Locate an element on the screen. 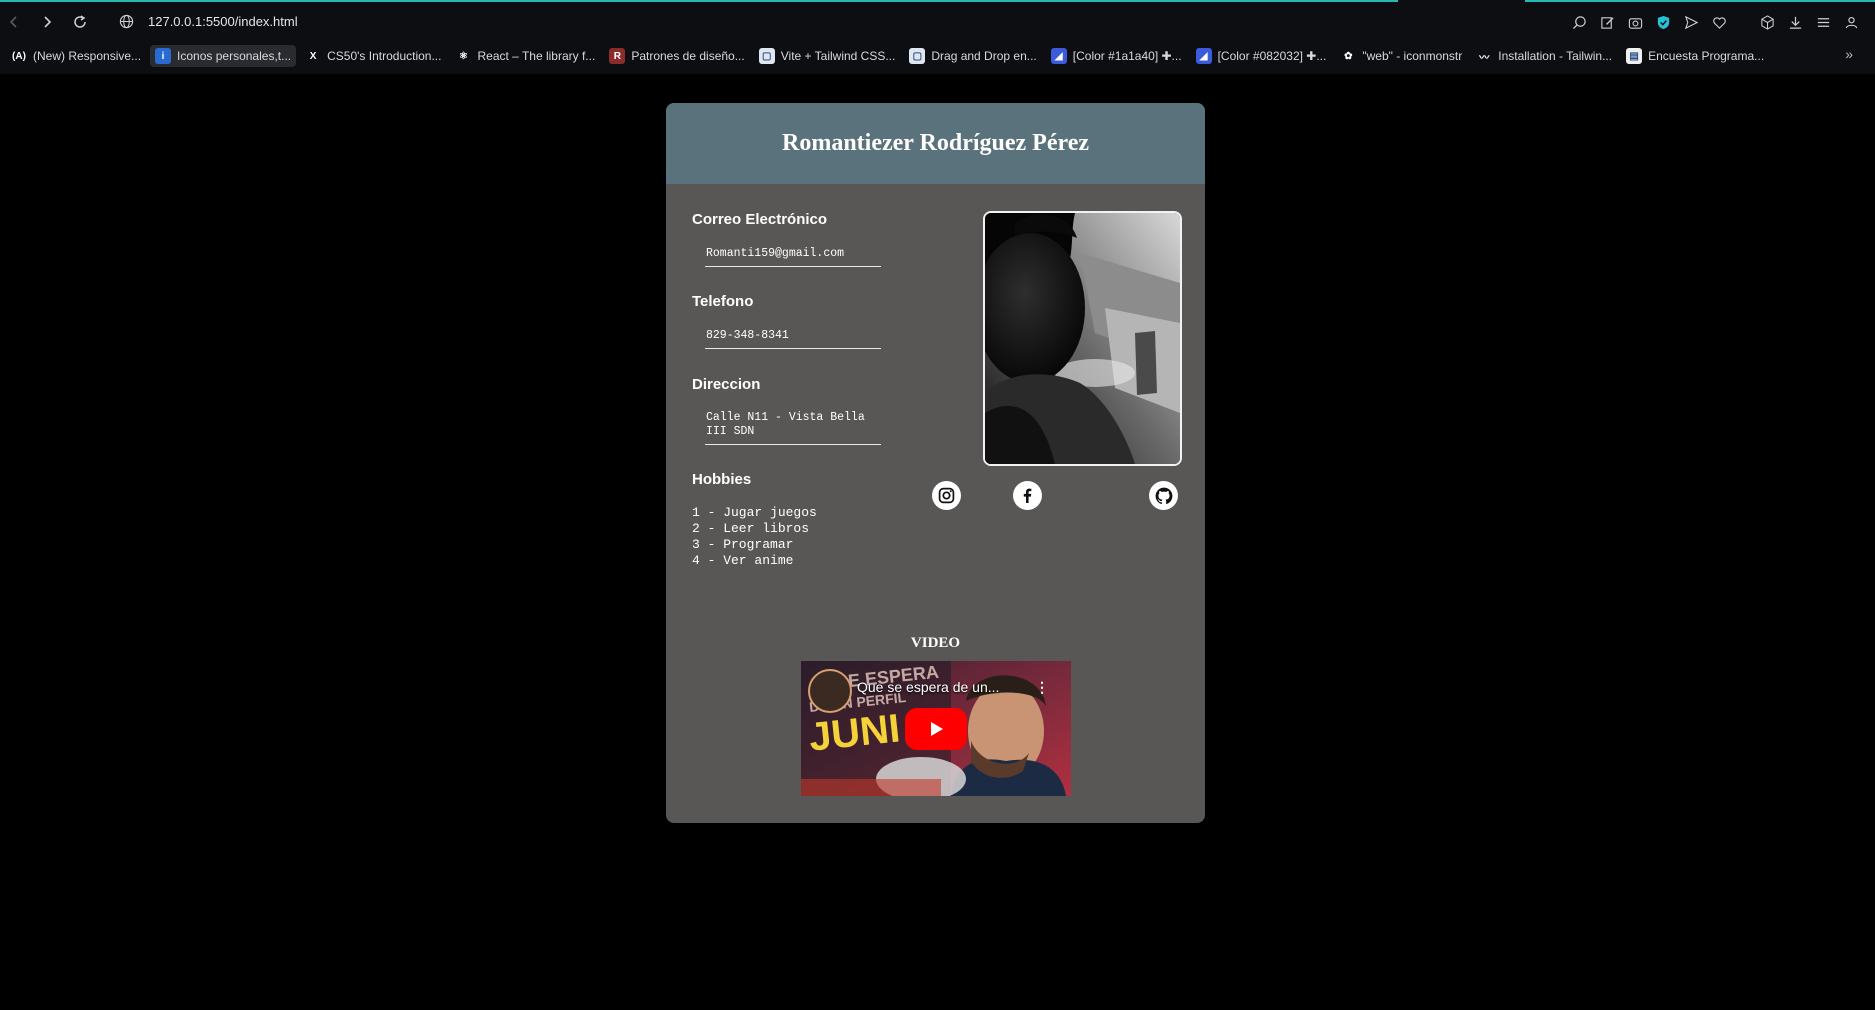 The width and height of the screenshot is (1875, 1010). hobbies-label: Hobbies is located at coordinates (722, 479).